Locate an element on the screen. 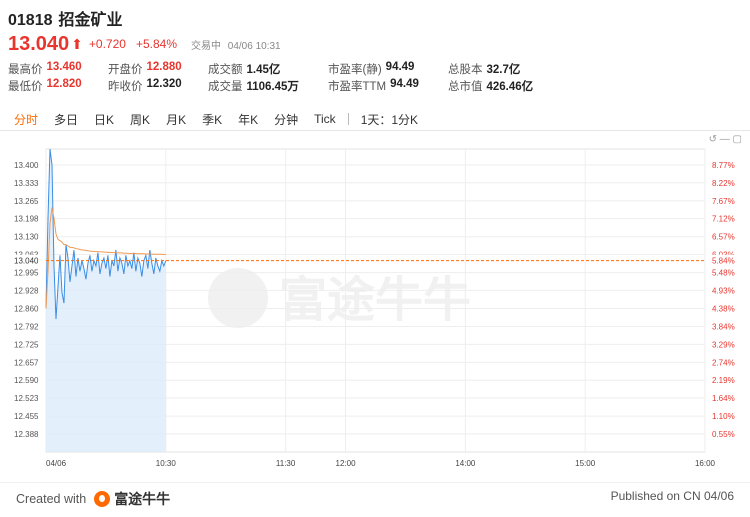  y-tick-label-left: 12.523 is located at coordinates (26, 398).